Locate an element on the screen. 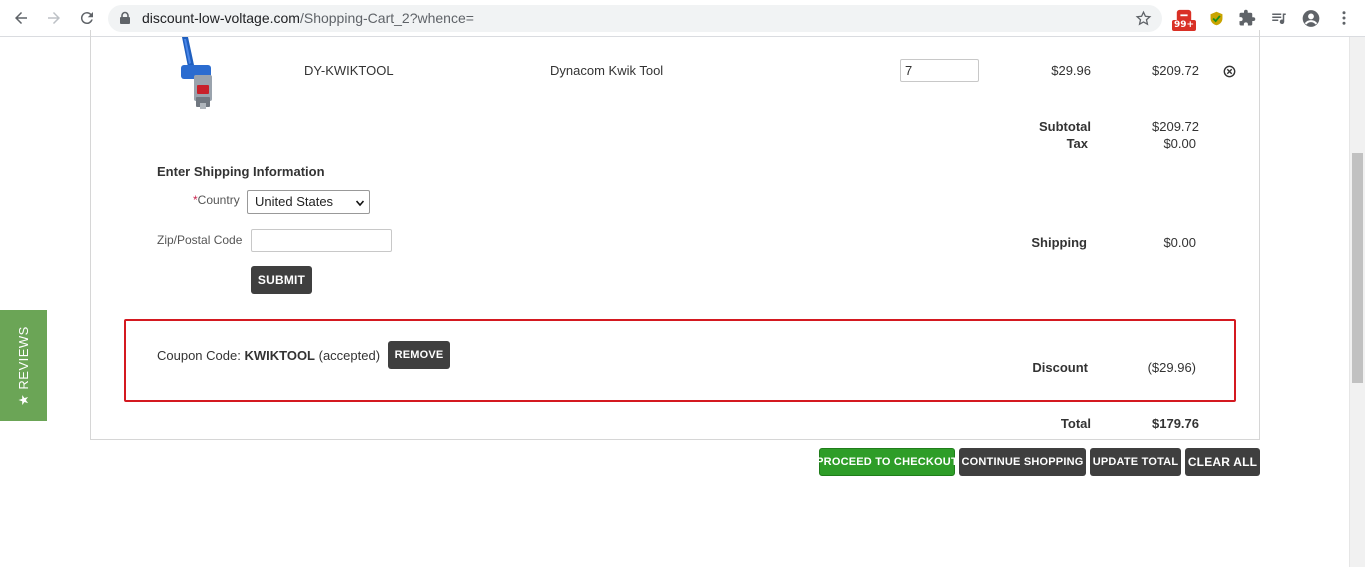 Image resolution: width=1365 pixels, height=567 pixels. clear-all-button: CLEAR ALL is located at coordinates (1222, 462).